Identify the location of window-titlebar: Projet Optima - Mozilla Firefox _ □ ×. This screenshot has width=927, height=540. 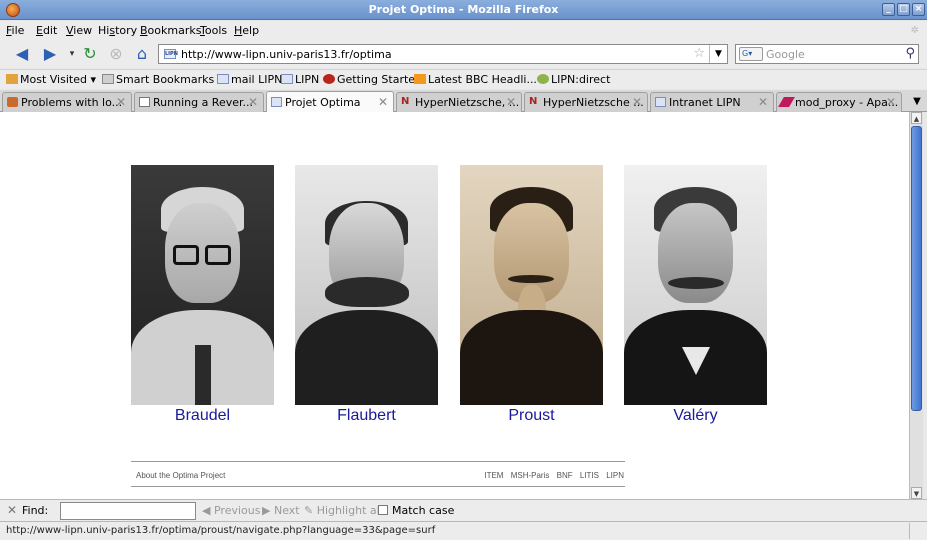
(463, 10).